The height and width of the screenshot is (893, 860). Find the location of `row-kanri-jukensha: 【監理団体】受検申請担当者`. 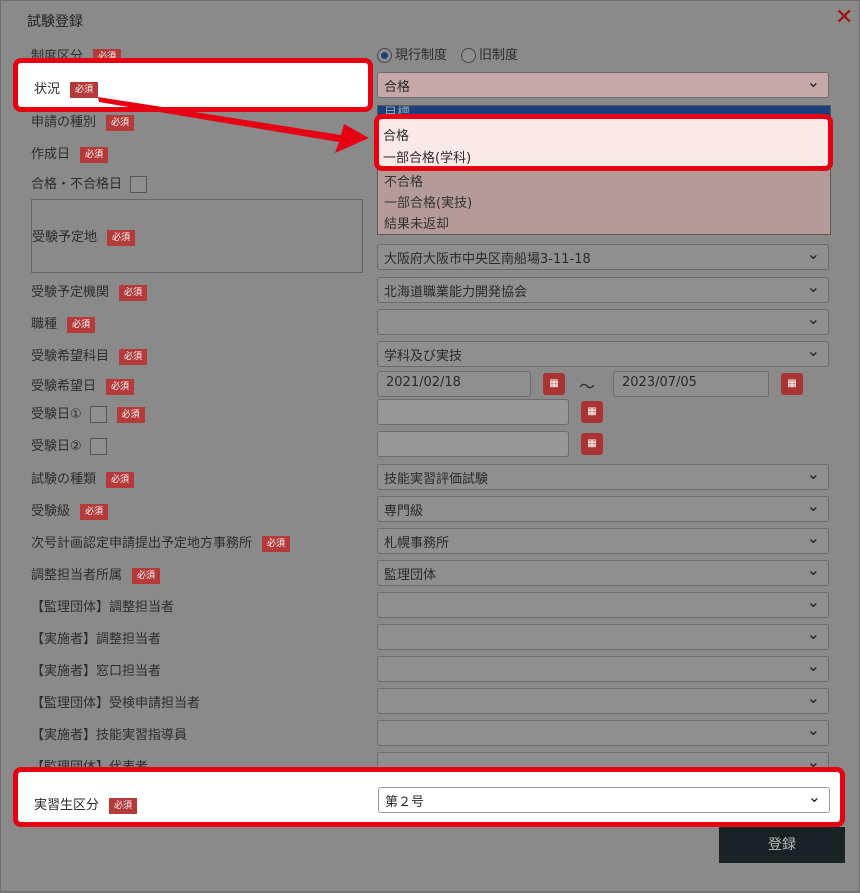

row-kanri-jukensha: 【監理団体】受検申請担当者 is located at coordinates (431, 701).